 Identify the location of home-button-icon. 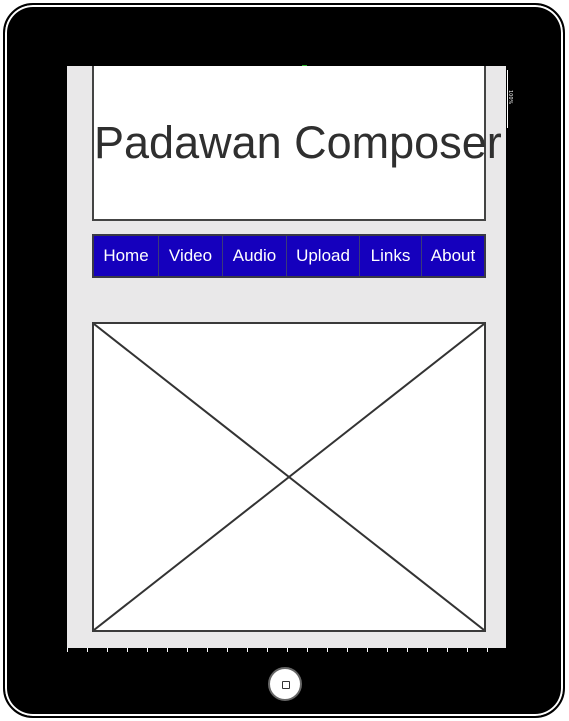
(286, 685).